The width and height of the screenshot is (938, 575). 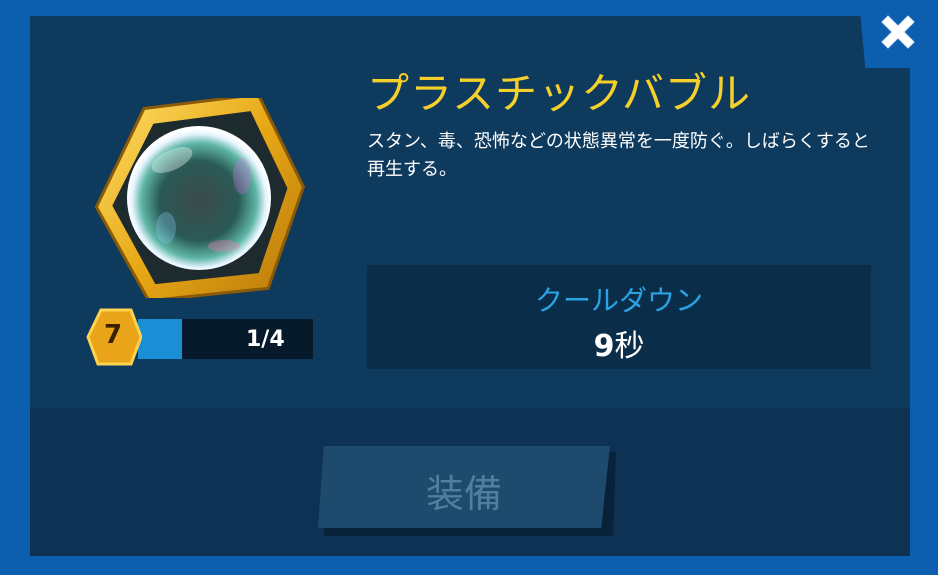 I want to click on cooldown-unit: 秒, so click(x=629, y=346).